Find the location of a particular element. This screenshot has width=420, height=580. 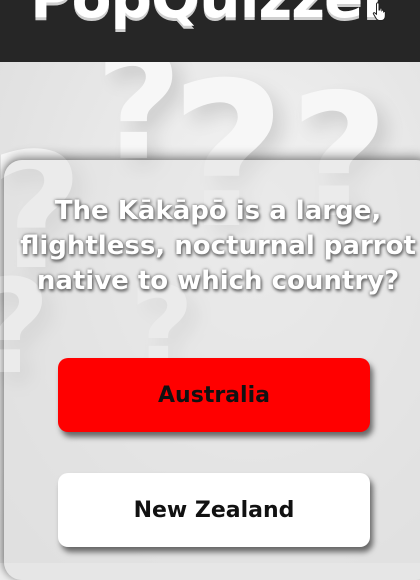

hand-pointer-icon is located at coordinates (379, 11).